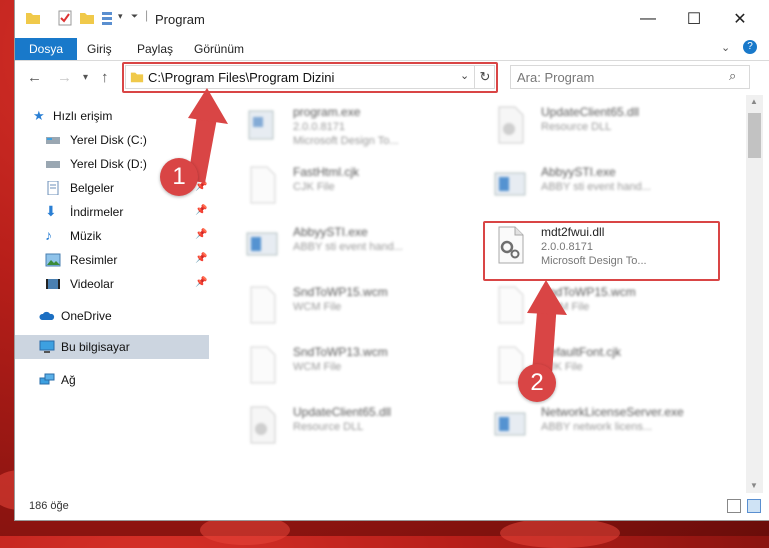  I want to click on sidebar-item-label: Belgeler, so click(92, 188).